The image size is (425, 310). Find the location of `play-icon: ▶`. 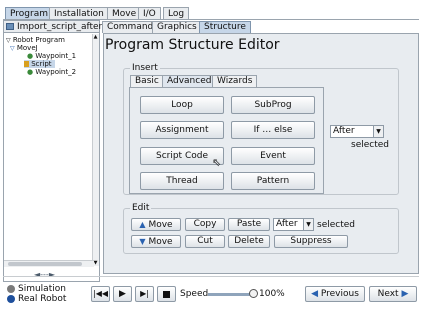

play-icon: ▶ is located at coordinates (122, 294).